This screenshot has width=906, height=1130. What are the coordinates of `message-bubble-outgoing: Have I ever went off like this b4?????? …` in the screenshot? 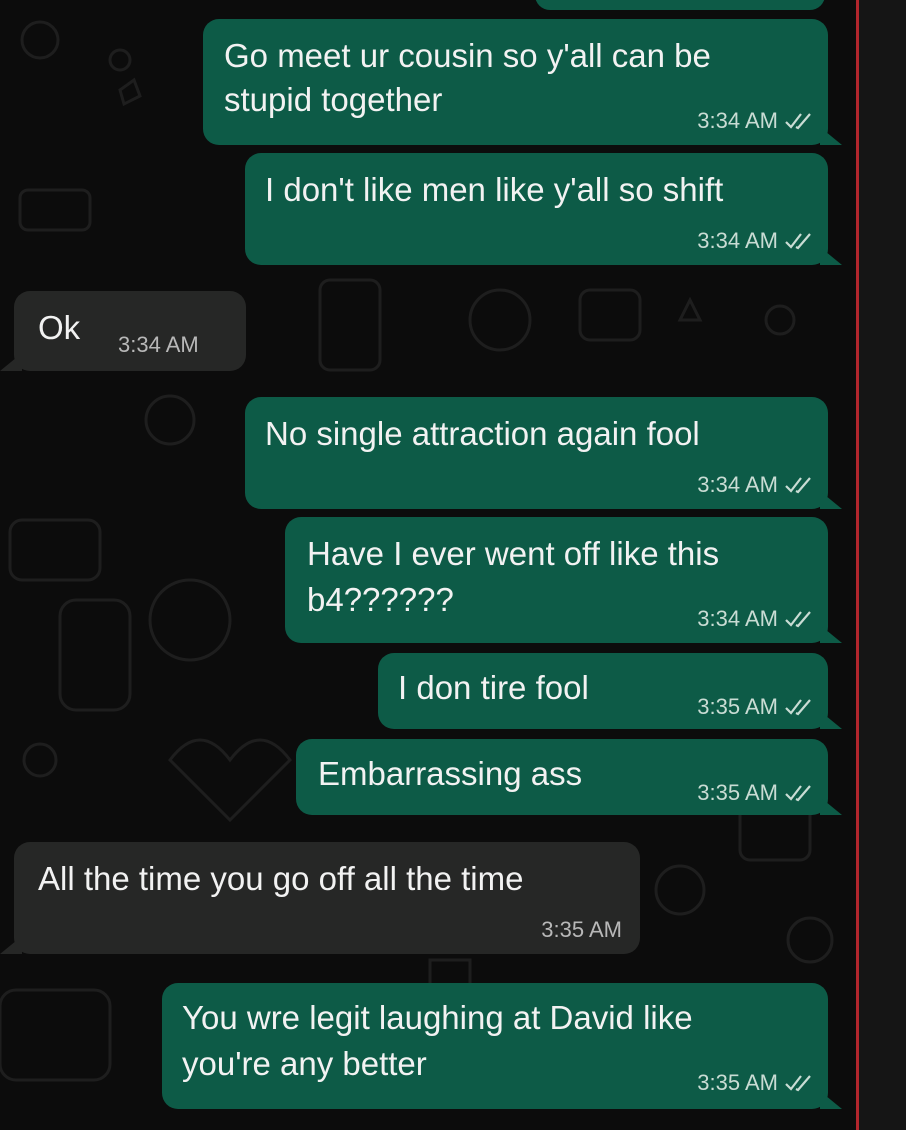 It's located at (563, 580).